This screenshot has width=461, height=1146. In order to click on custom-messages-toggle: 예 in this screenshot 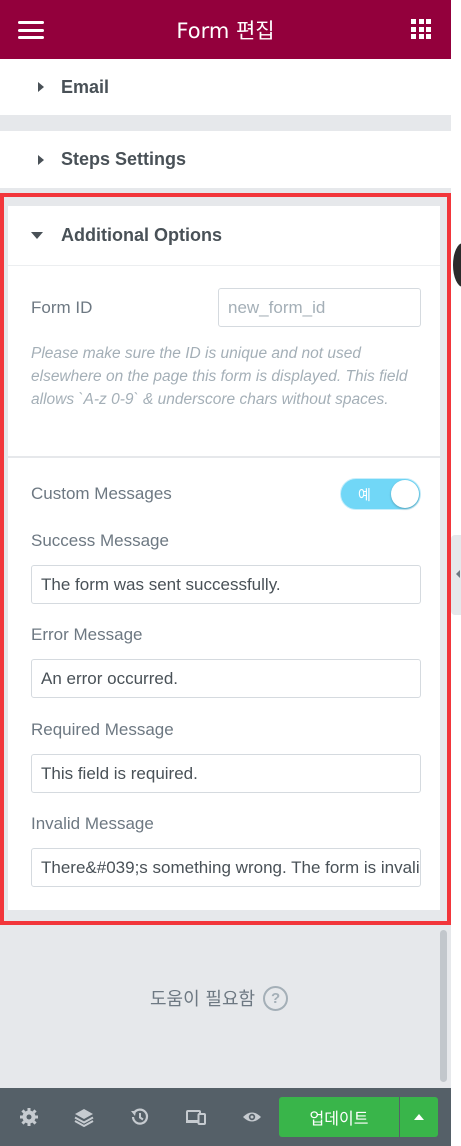, I will do `click(380, 494)`.